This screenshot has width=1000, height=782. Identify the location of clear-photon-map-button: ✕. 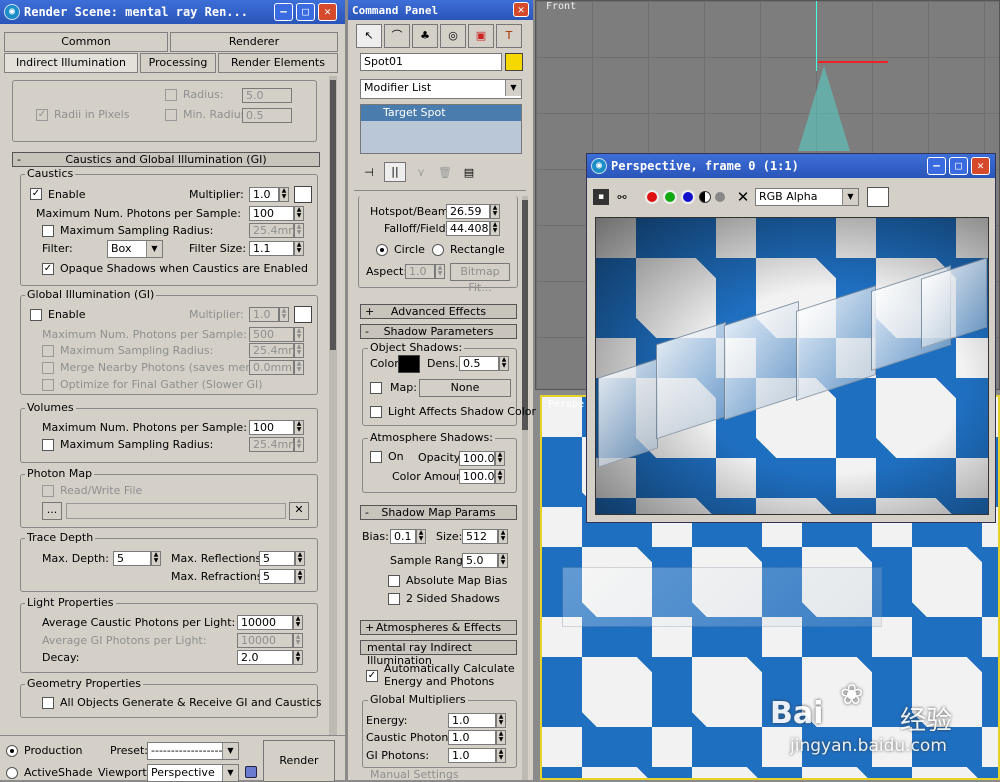
(299, 511).